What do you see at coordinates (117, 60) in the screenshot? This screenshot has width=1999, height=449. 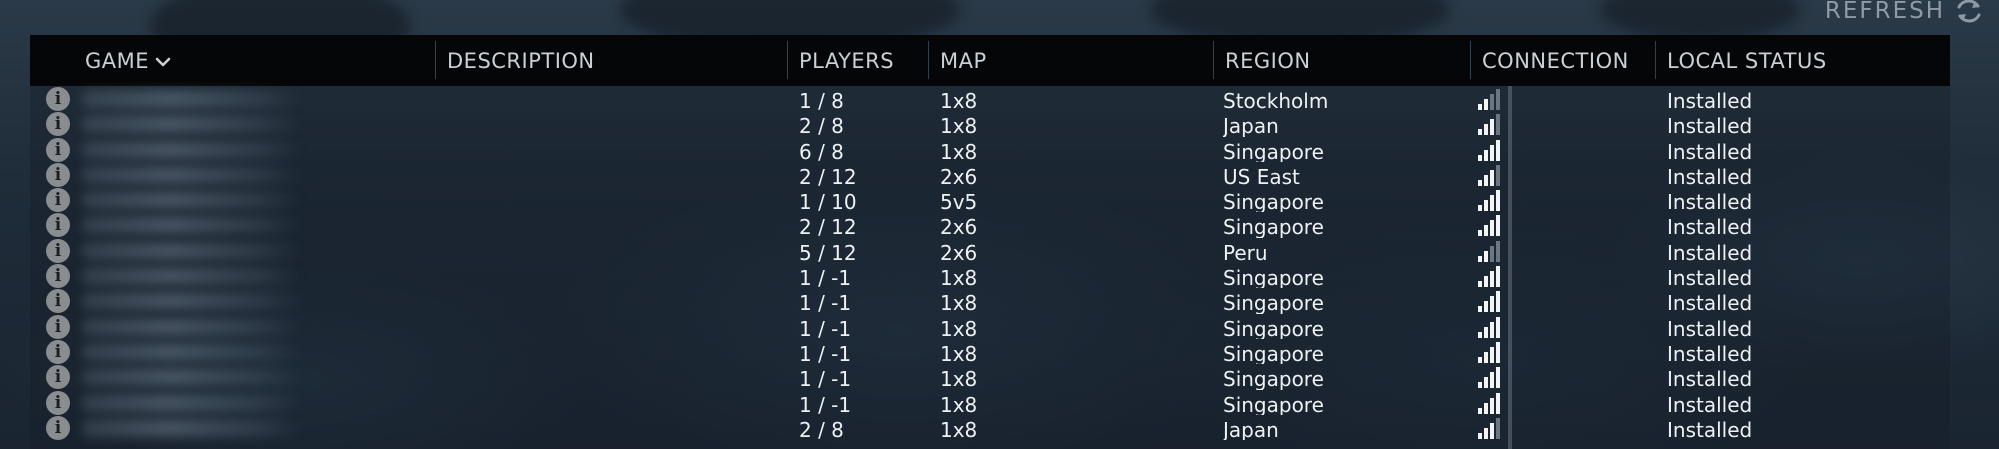 I see `column-header-game-label: GAME` at bounding box center [117, 60].